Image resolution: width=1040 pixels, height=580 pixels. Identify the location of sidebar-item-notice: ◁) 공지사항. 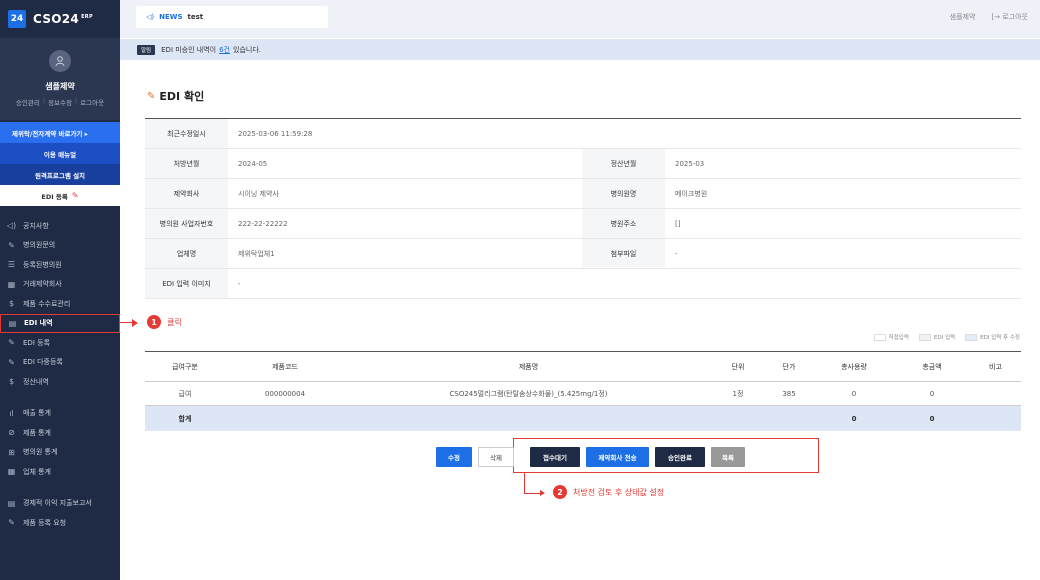
(60, 226).